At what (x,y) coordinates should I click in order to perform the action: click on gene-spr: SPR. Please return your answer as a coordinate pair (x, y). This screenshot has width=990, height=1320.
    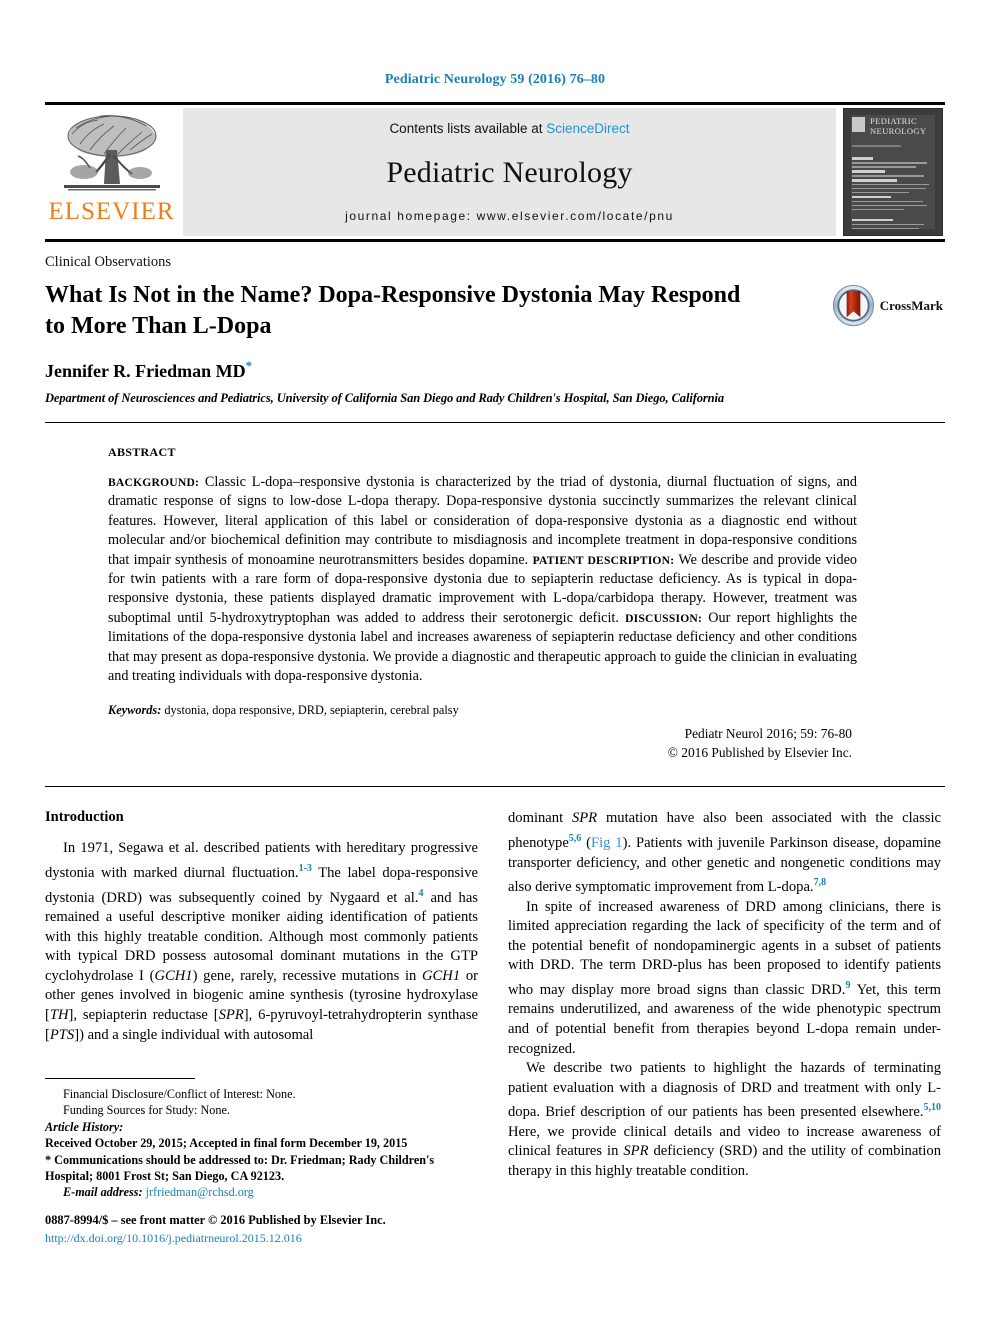
    Looking at the image, I should click on (231, 1014).